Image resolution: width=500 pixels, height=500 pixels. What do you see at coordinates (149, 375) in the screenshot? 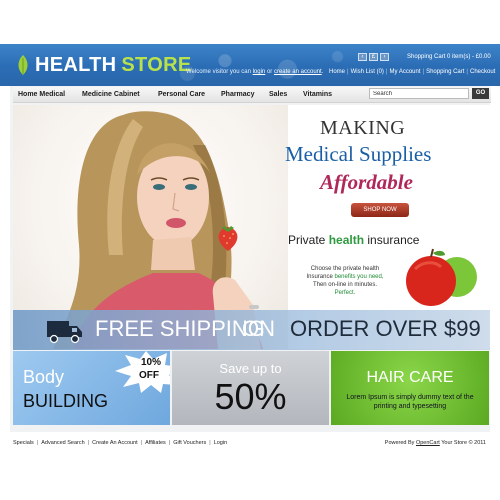
I see `discount-off-word: OFF` at bounding box center [149, 375].